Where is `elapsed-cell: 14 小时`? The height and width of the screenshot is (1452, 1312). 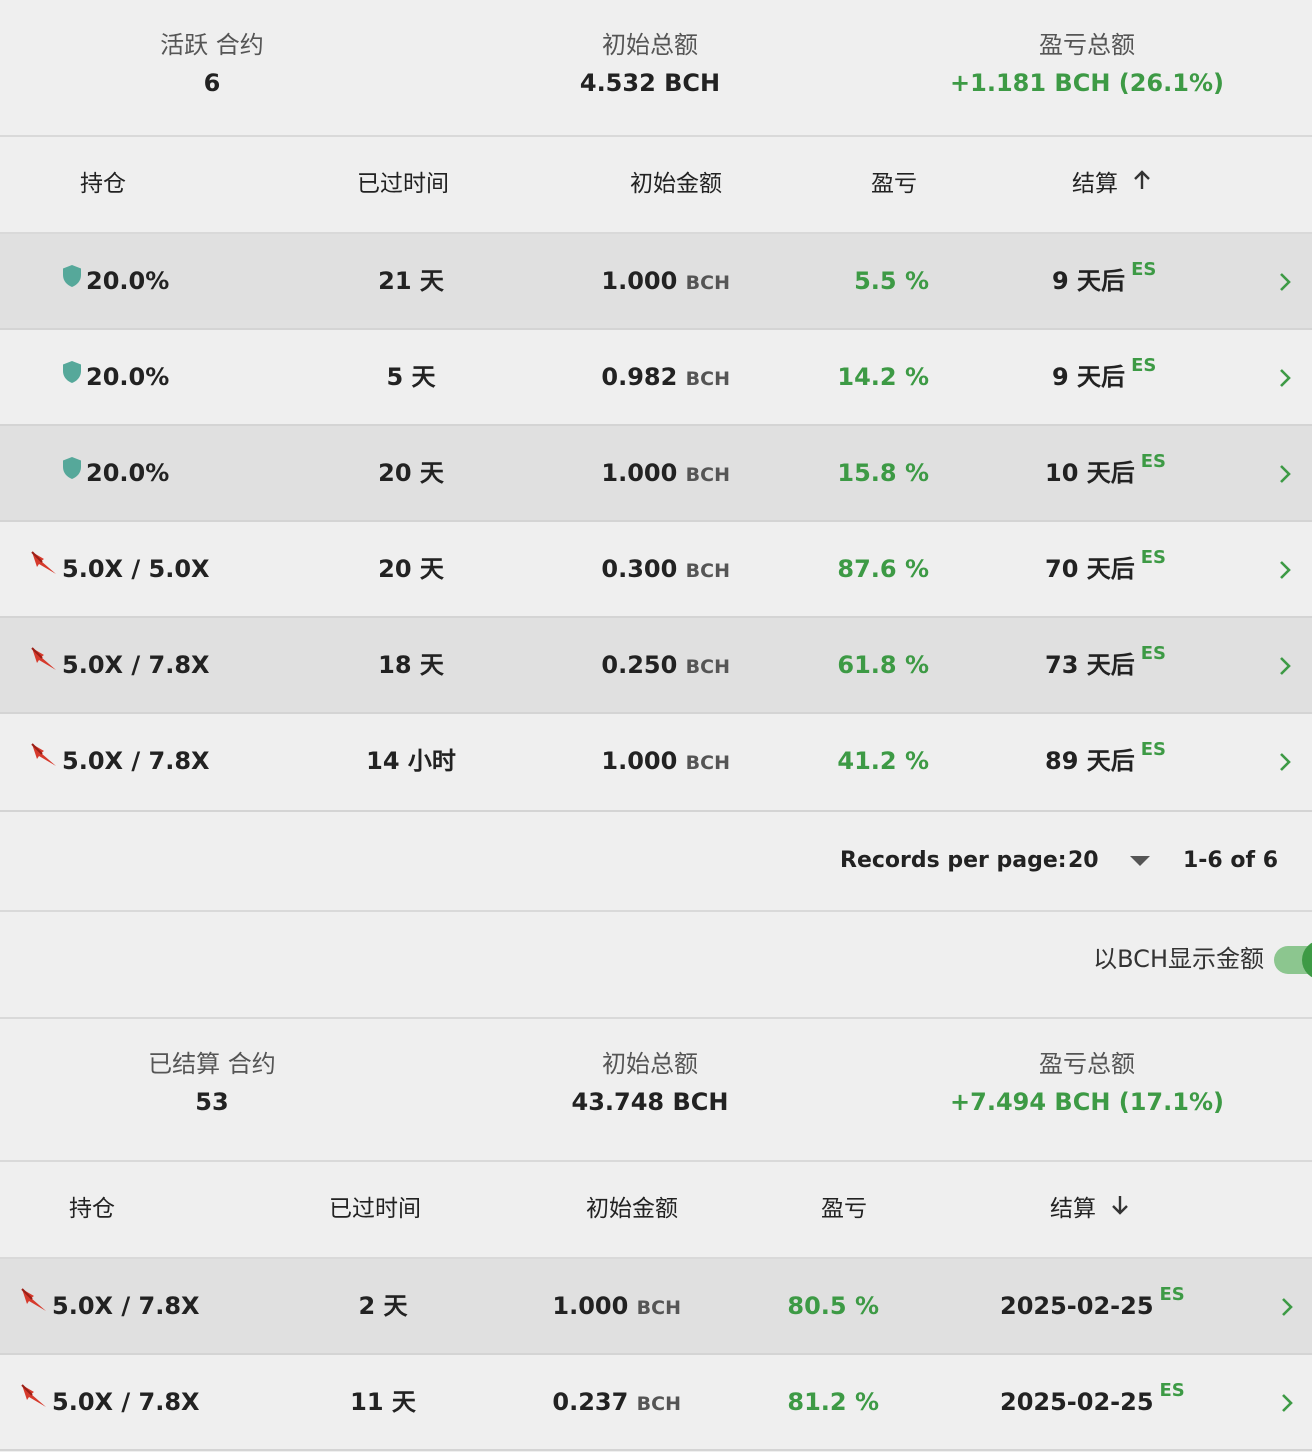 elapsed-cell: 14 小时 is located at coordinates (411, 761).